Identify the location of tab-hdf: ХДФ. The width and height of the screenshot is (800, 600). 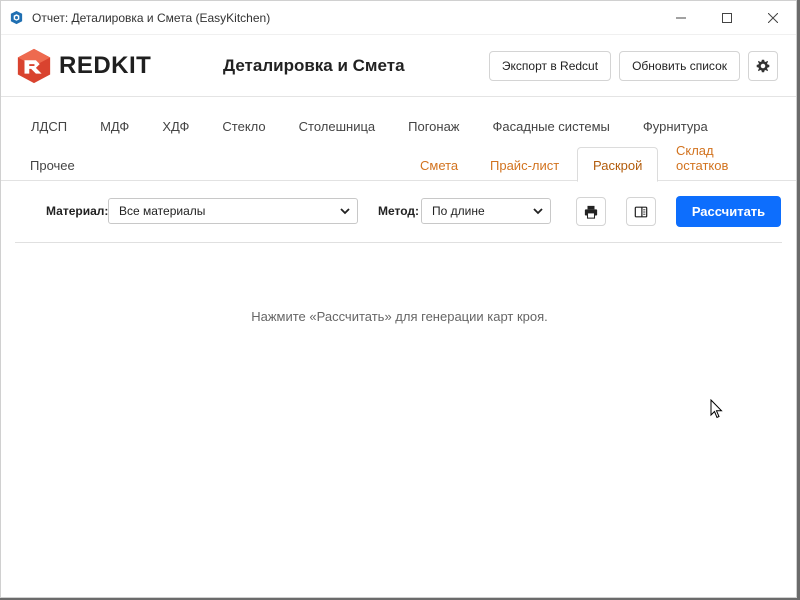
(175, 126).